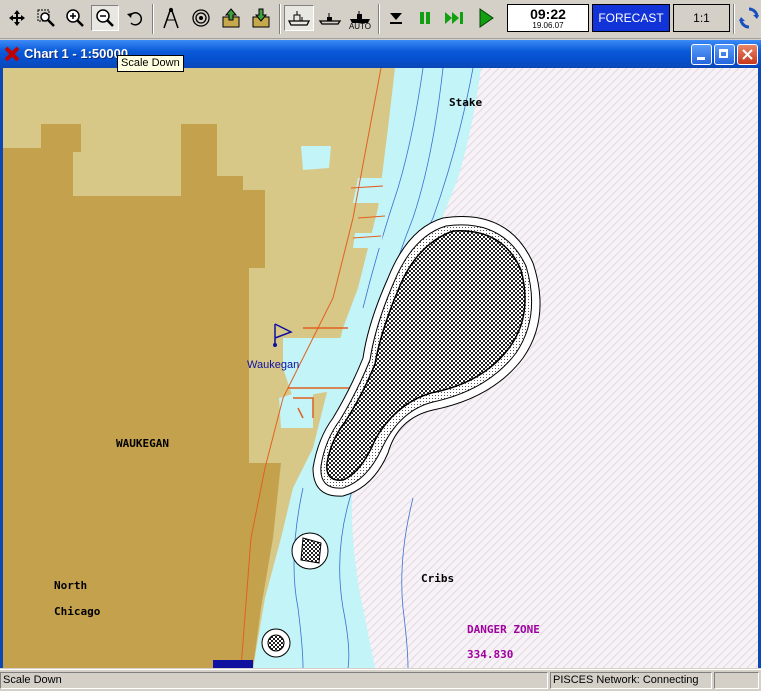 The height and width of the screenshot is (691, 761). Describe the element at coordinates (486, 18) in the screenshot. I see `play-icon` at that location.